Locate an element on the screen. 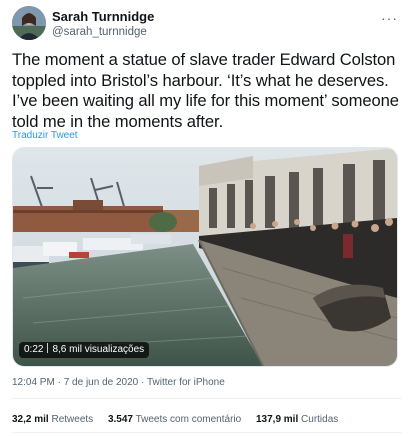 The image size is (414, 436). display-name: Sarah Turnnidge is located at coordinates (103, 17).